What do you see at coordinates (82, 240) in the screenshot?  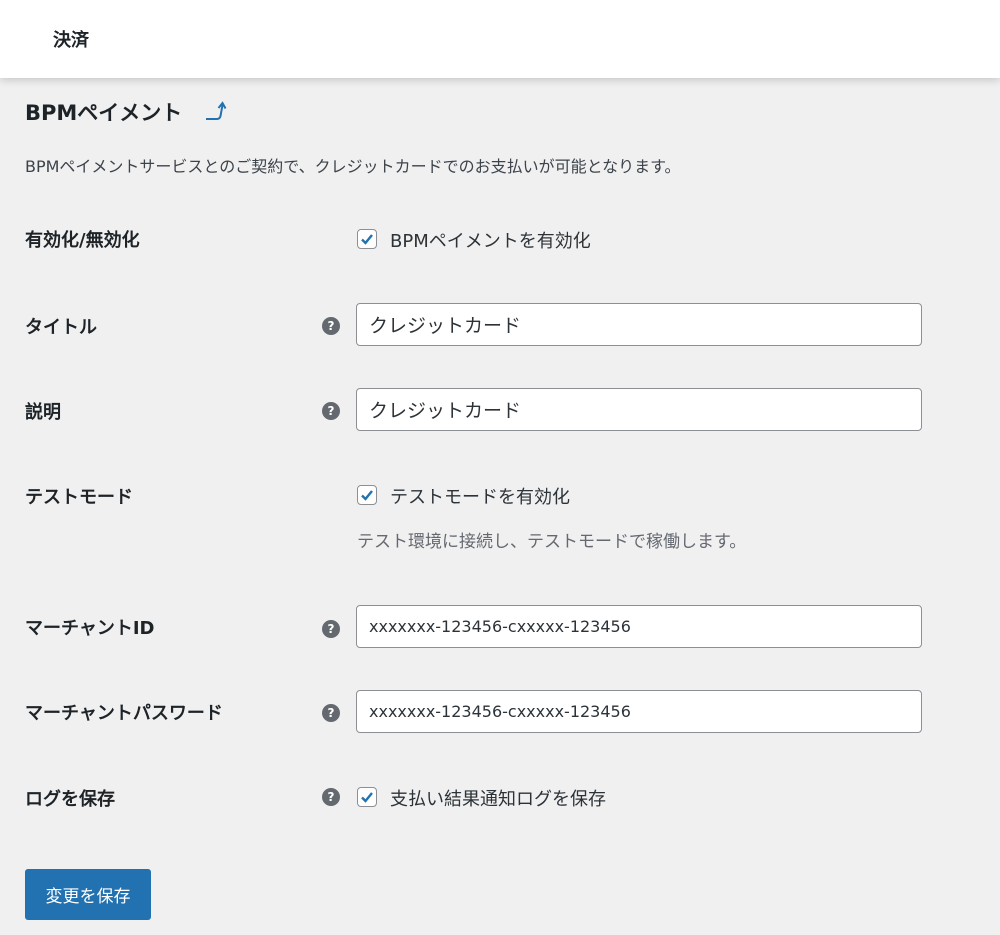 I see `enable-label: 有効化/無効化` at bounding box center [82, 240].